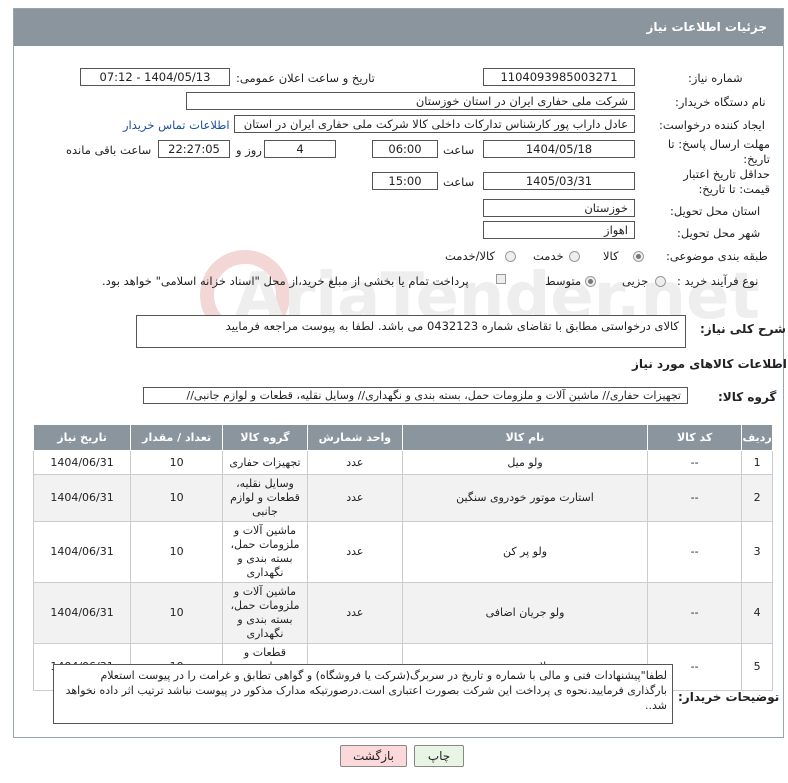 The width and height of the screenshot is (788, 783). Describe the element at coordinates (559, 77) in the screenshot. I see `need-number-field: 1104093985003271` at that location.